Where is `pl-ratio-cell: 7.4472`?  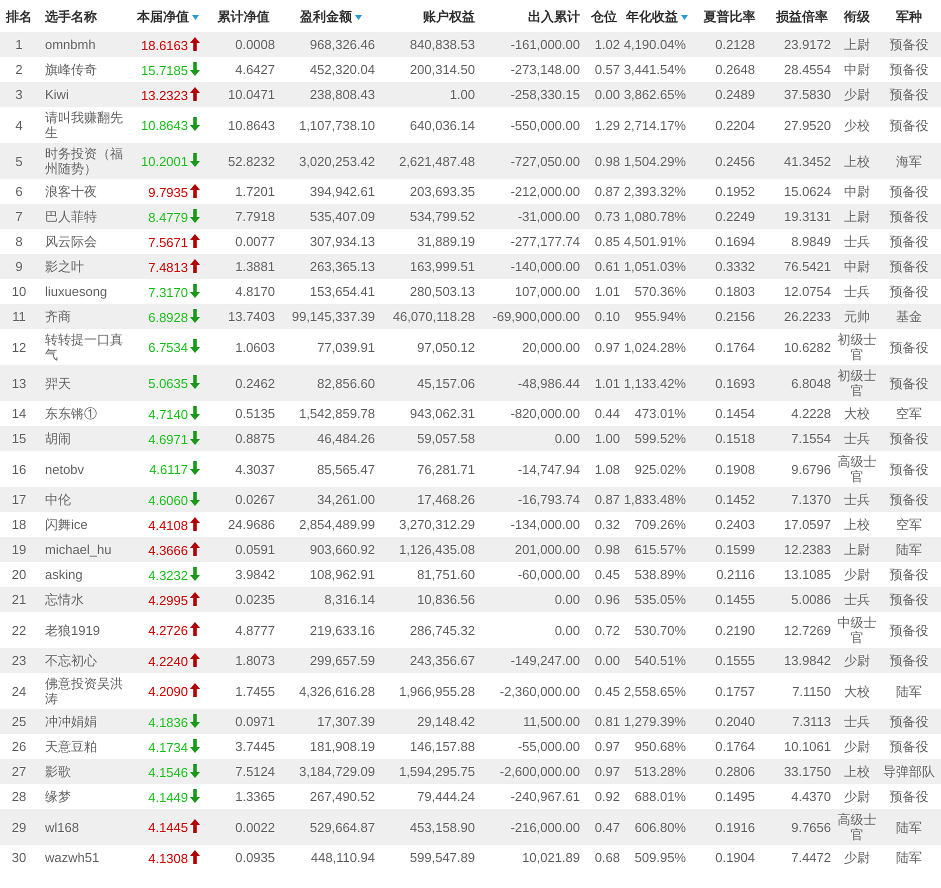
pl-ratio-cell: 7.4472 is located at coordinates (811, 857).